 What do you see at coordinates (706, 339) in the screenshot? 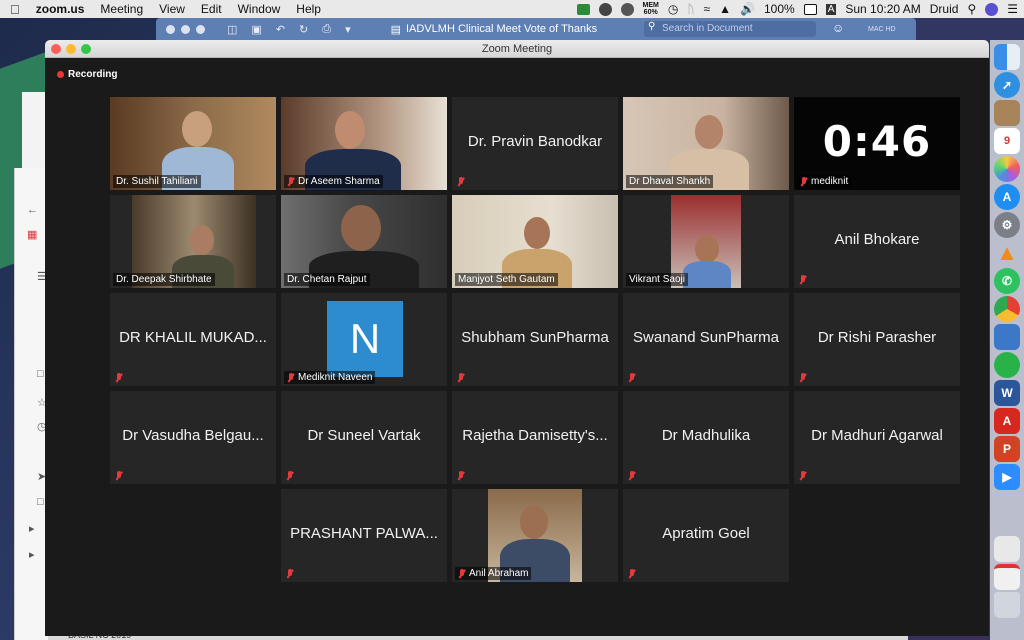
I see `participant-tile: Swanand SunPharma` at bounding box center [706, 339].